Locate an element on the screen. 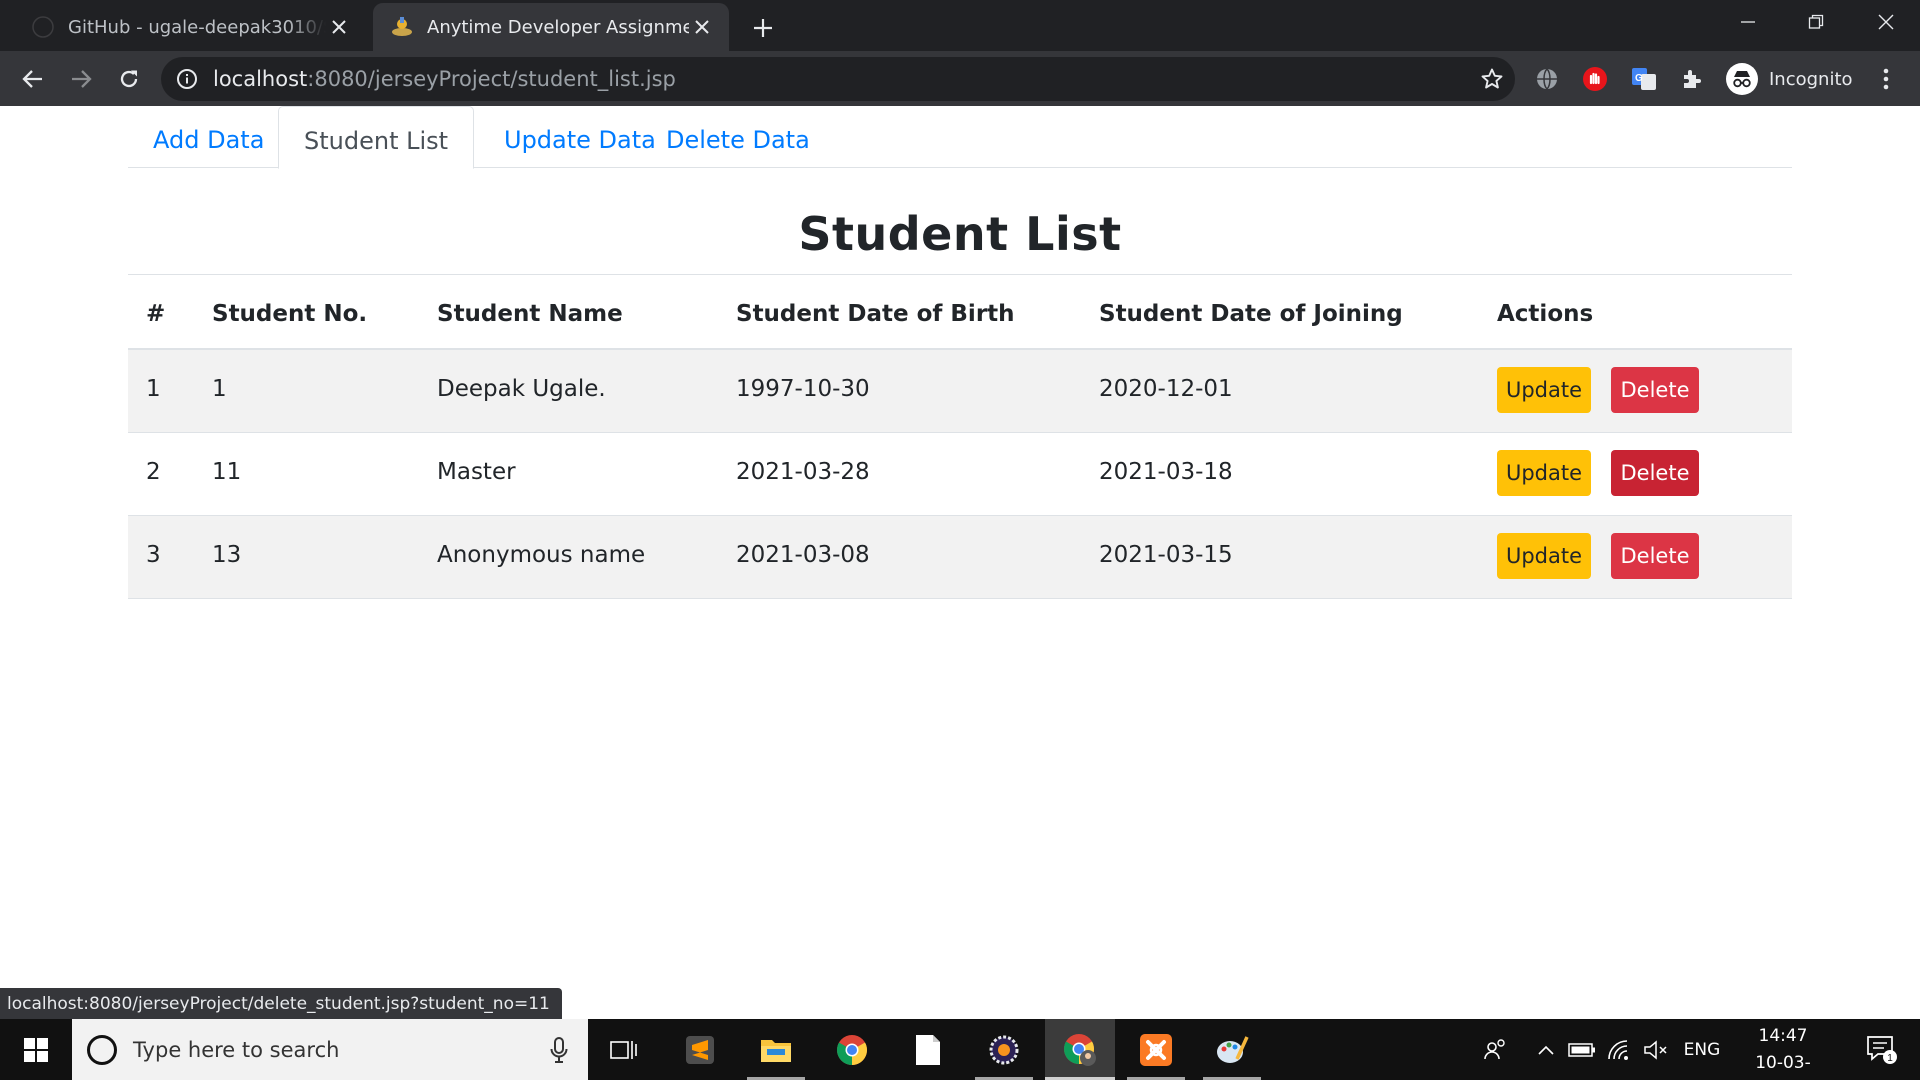 The height and width of the screenshot is (1080, 1920). people-icon is located at coordinates (1496, 1049).